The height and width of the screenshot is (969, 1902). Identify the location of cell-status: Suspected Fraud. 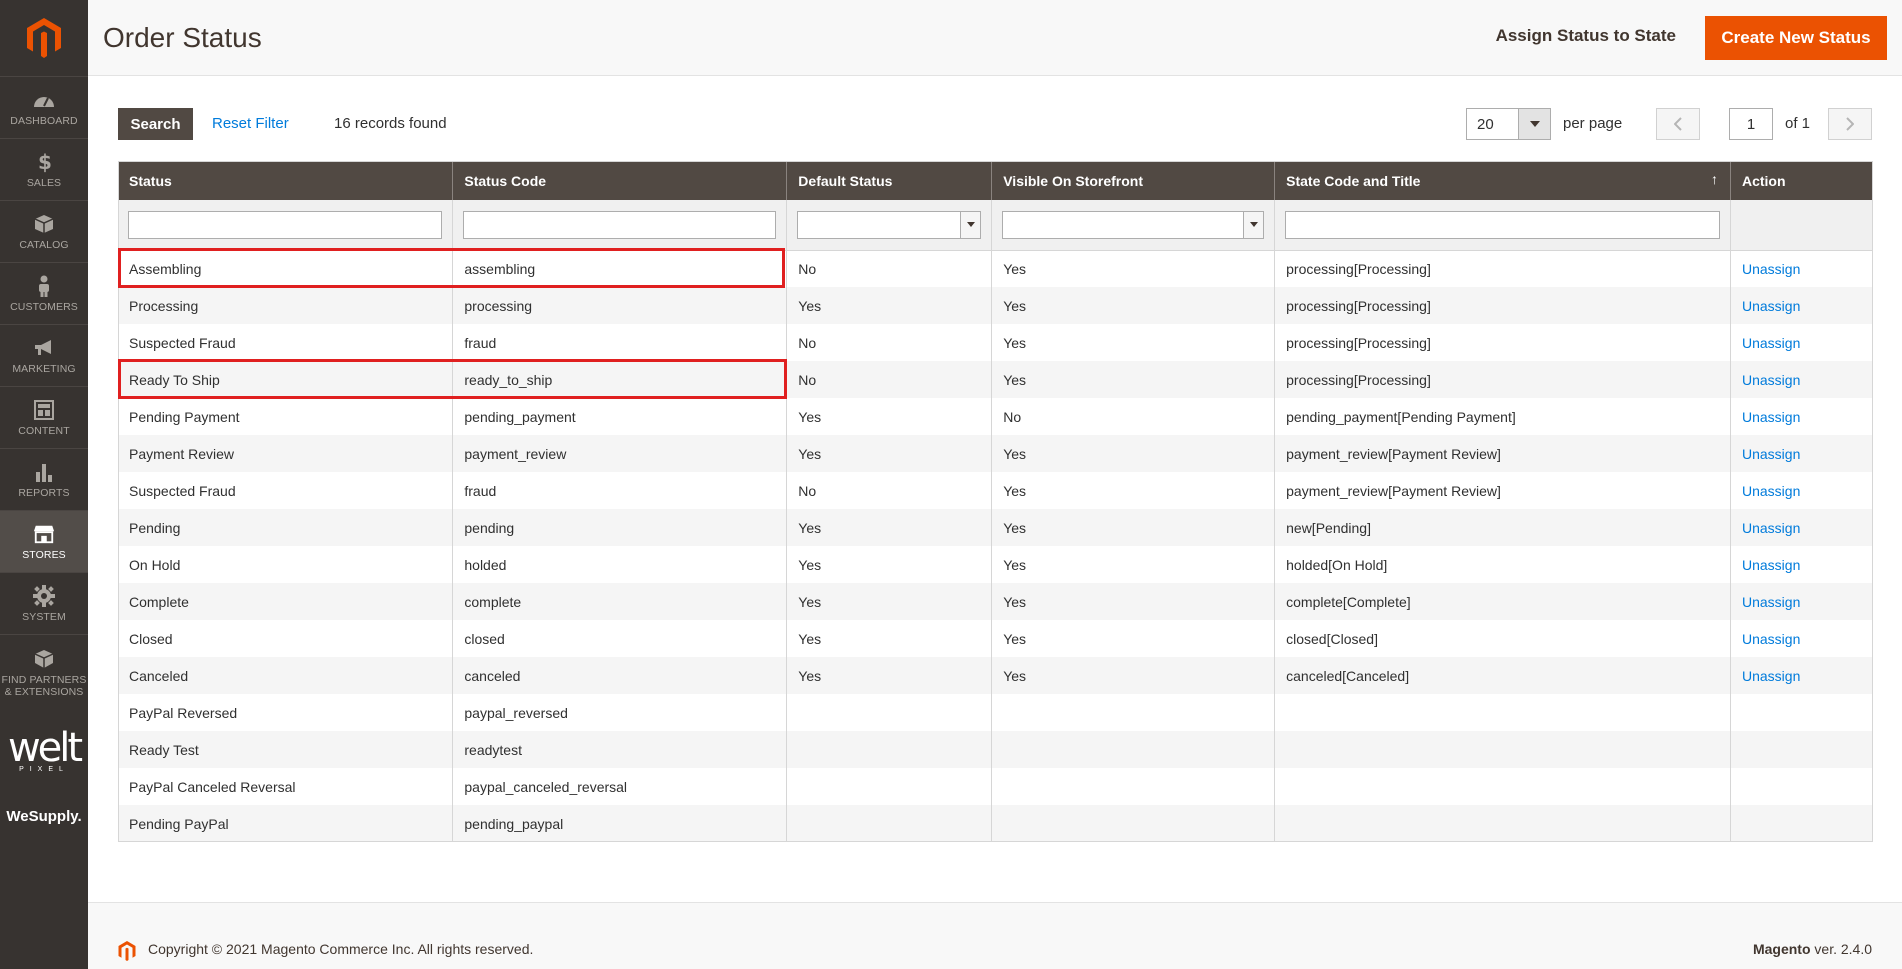
(286, 342).